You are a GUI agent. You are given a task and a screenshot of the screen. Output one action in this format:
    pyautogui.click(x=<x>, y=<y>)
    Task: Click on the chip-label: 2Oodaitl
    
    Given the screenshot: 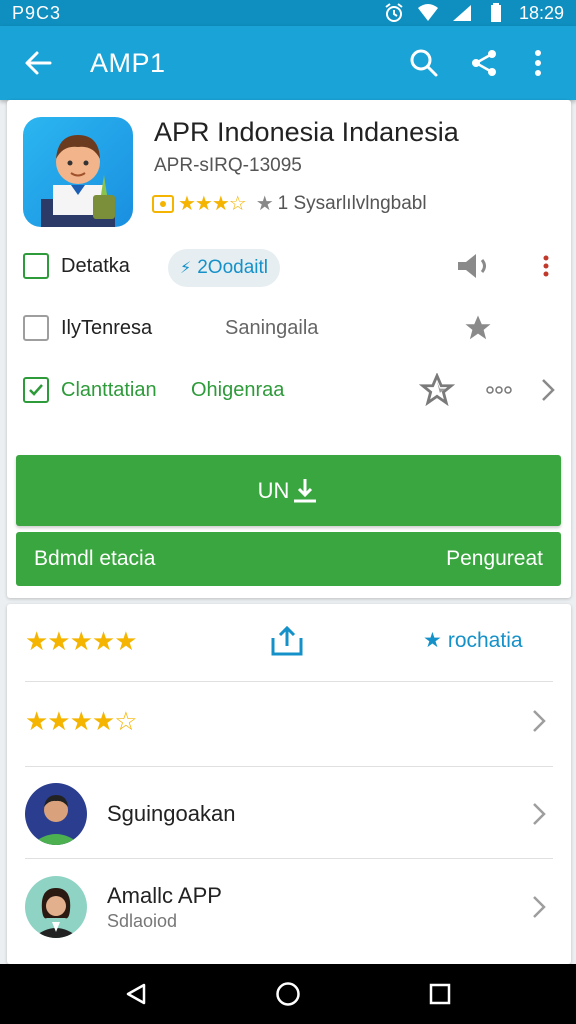 What is the action you would take?
    pyautogui.click(x=233, y=267)
    